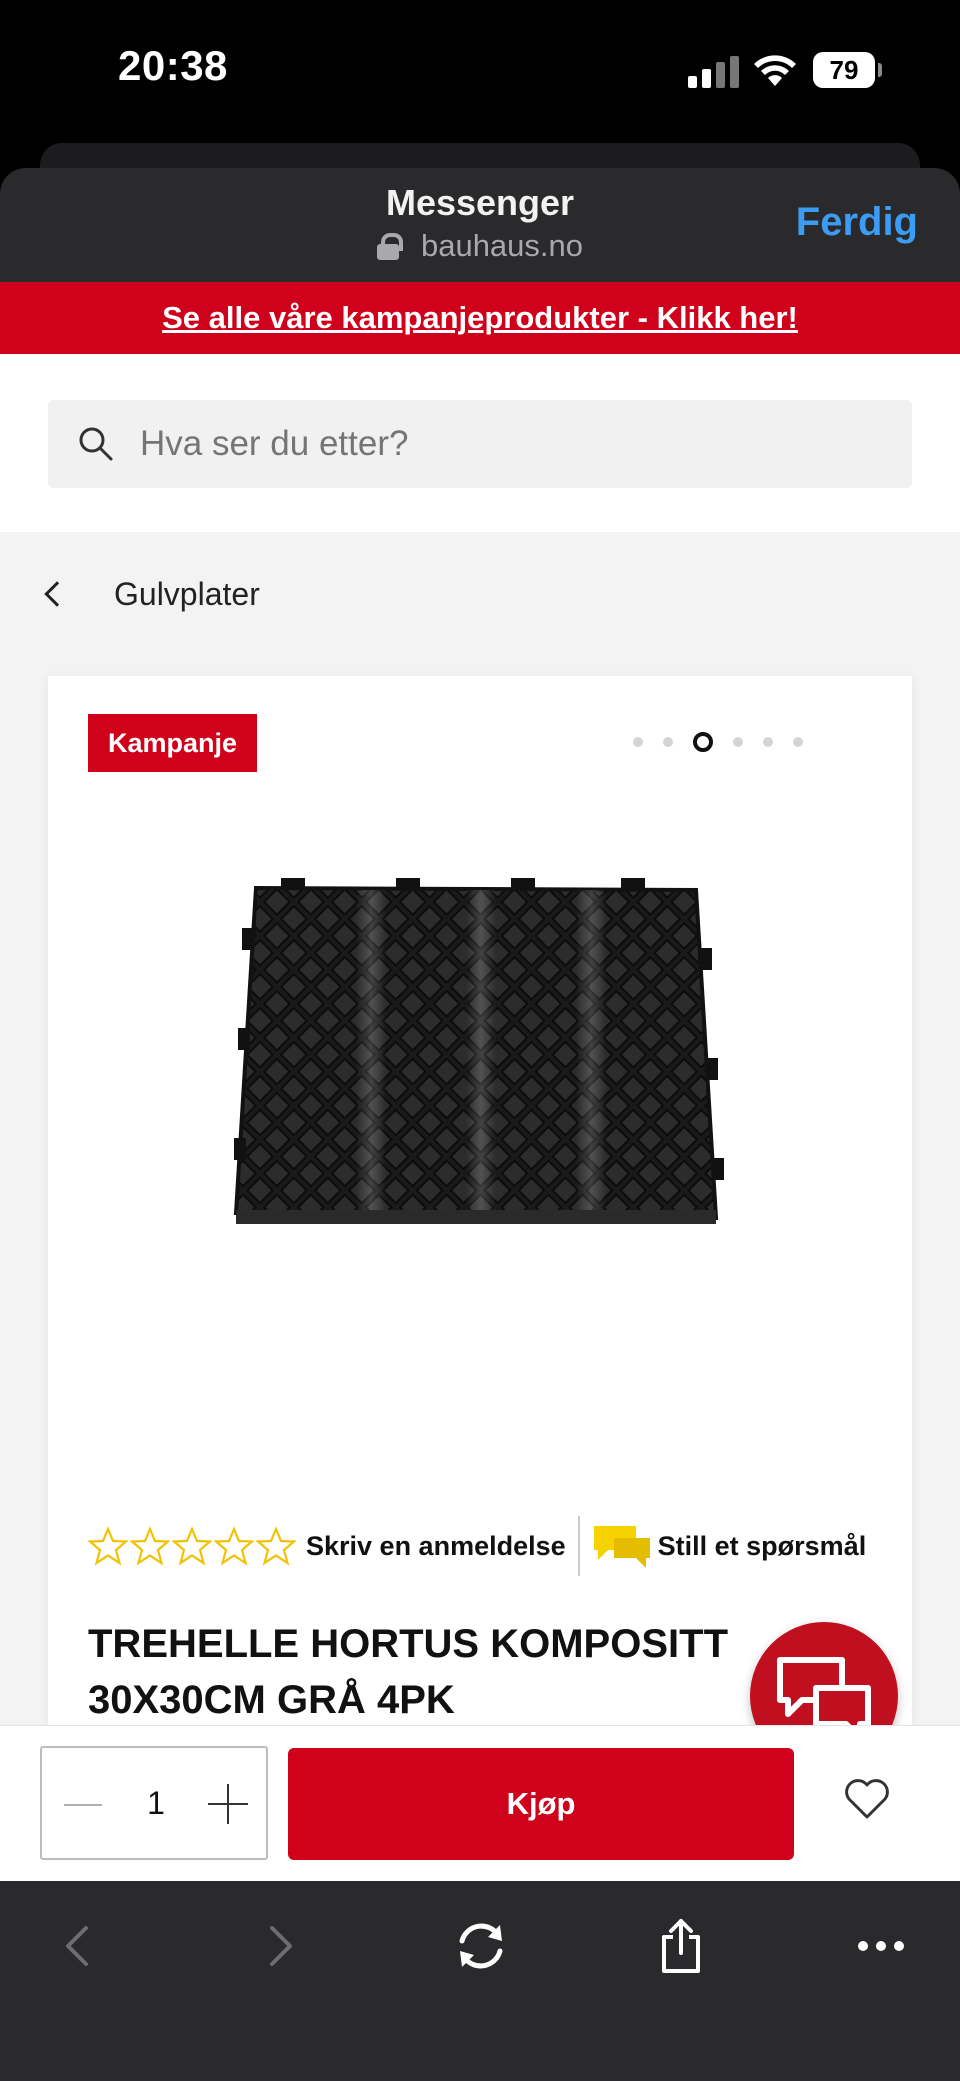 This screenshot has height=2081, width=960. I want to click on minus-icon, so click(83, 1805).